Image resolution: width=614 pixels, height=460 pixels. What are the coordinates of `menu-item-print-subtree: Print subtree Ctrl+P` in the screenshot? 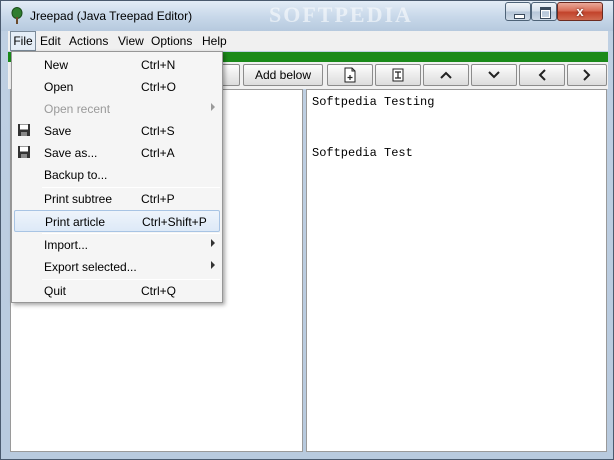 It's located at (117, 199).